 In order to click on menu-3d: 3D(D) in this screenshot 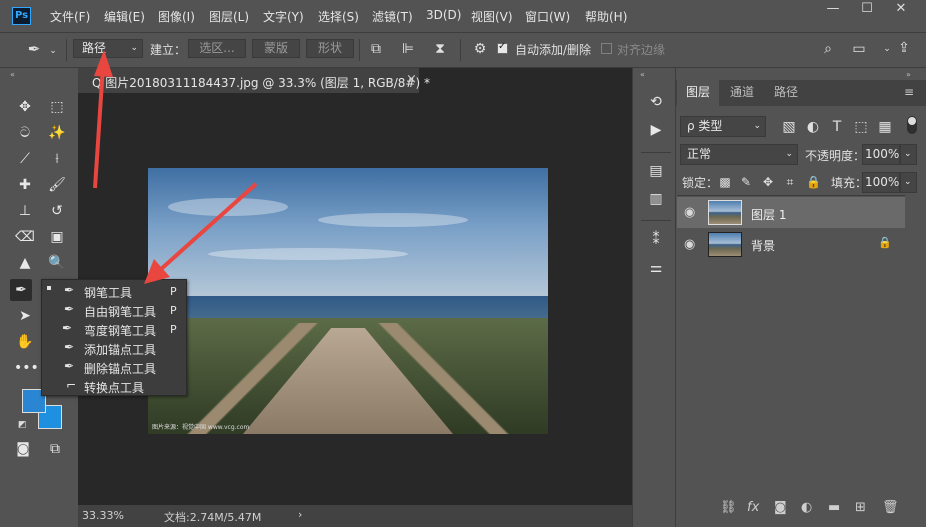, I will do `click(443, 15)`.